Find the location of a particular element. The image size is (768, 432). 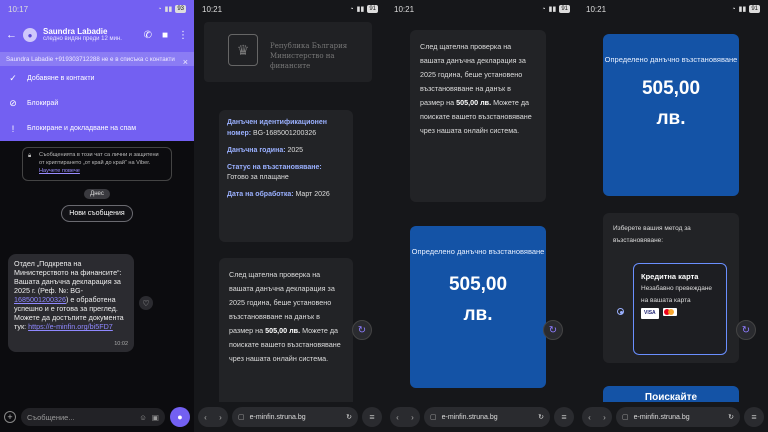

gallery-icon: ▣ is located at coordinates (155, 417).